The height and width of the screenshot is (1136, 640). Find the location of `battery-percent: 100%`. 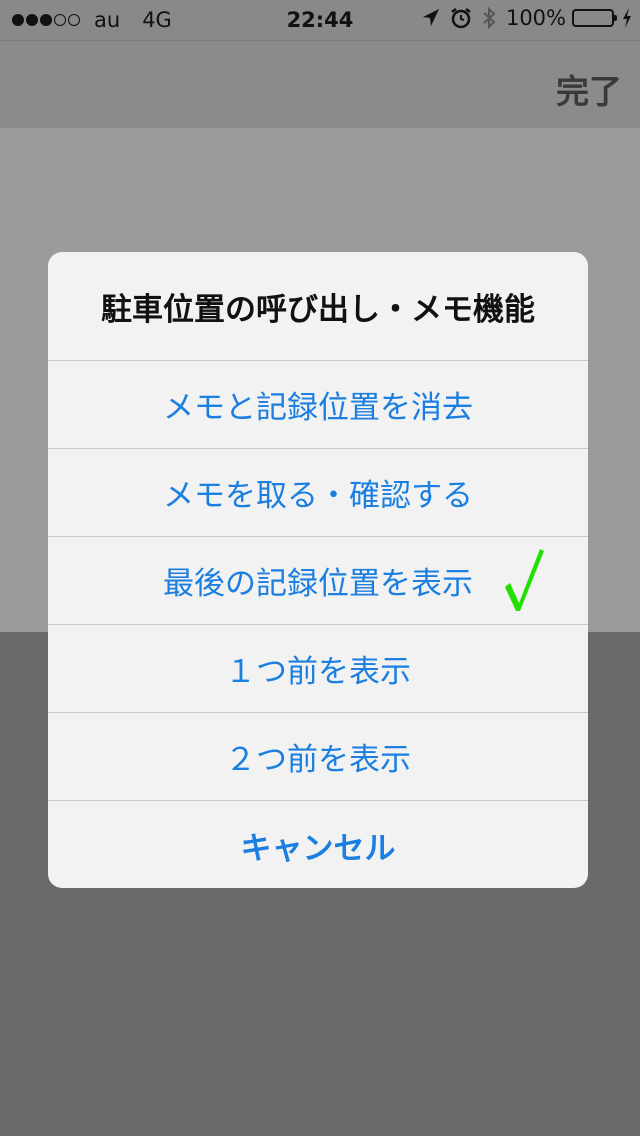

battery-percent: 100% is located at coordinates (535, 18).